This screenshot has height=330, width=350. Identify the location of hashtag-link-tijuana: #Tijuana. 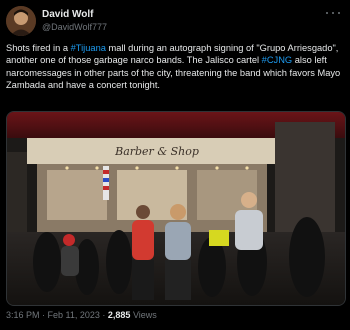
(88, 48).